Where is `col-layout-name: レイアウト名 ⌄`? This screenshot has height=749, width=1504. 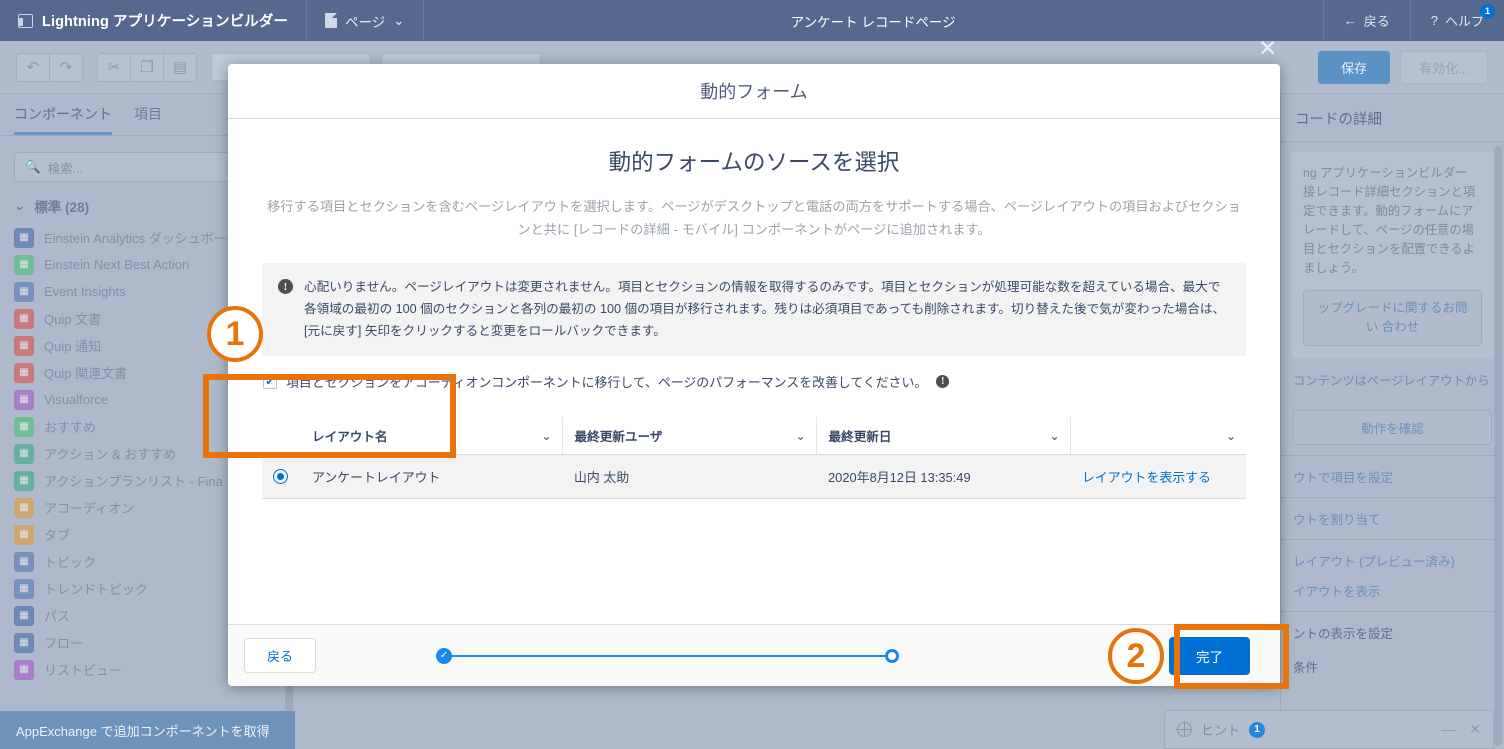 col-layout-name: レイアウト名 ⌄ is located at coordinates (431, 436).